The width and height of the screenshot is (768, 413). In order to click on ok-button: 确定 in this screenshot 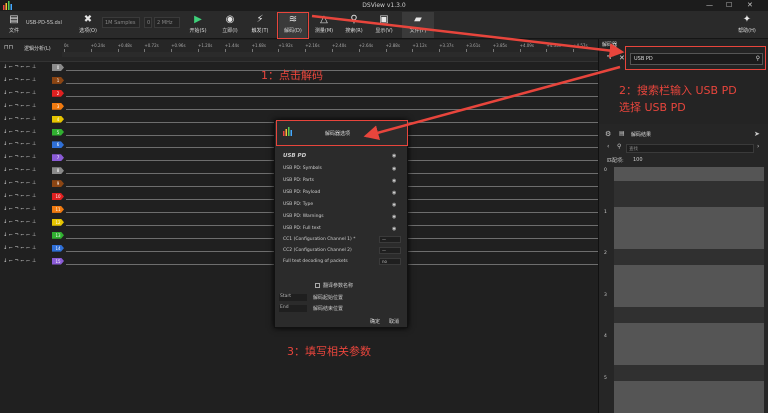, I will do `click(375, 321)`.